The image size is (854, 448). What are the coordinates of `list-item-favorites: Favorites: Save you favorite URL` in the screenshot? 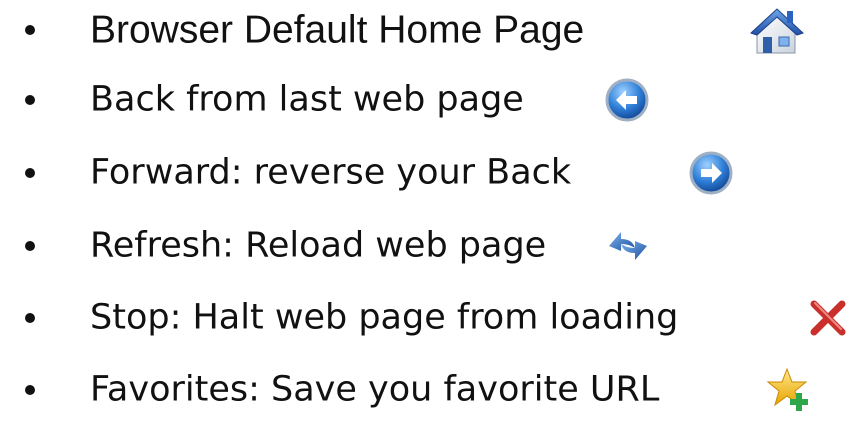 It's located at (427, 390).